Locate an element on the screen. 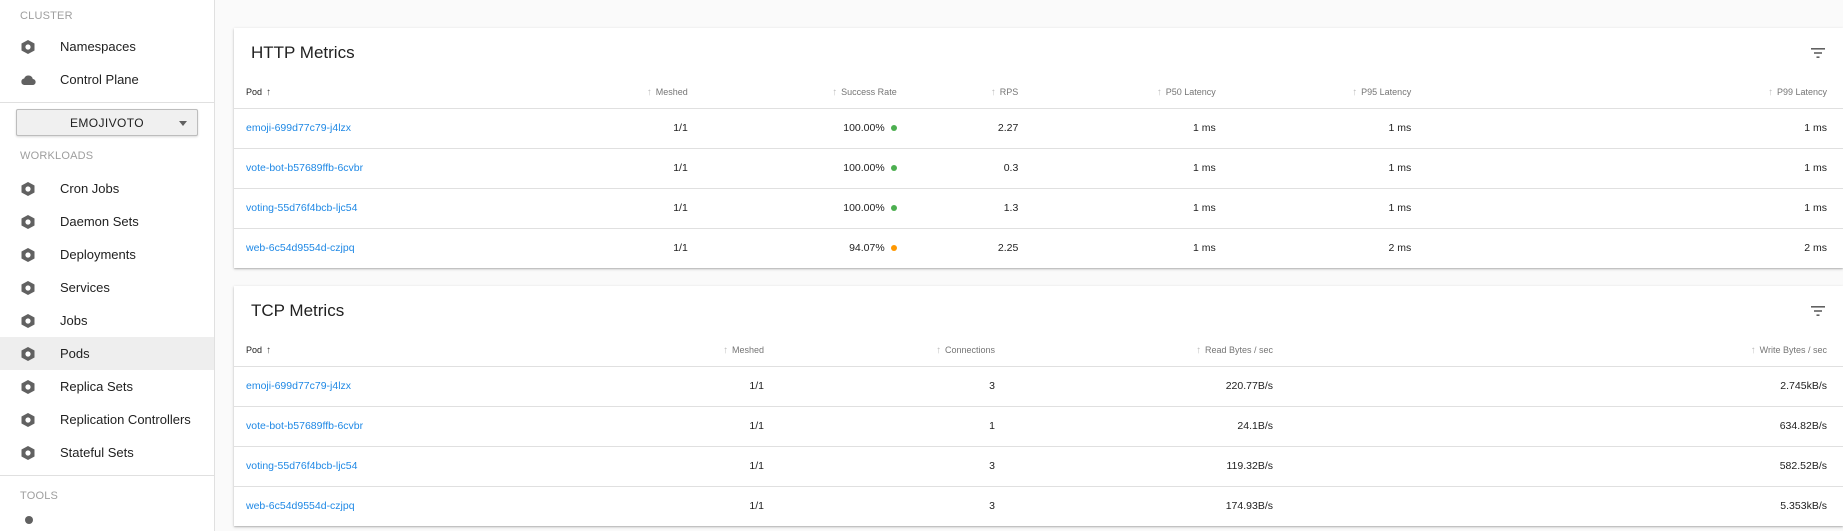 Image resolution: width=1843 pixels, height=531 pixels. sidebar-item-pods: Pods is located at coordinates (107, 353).